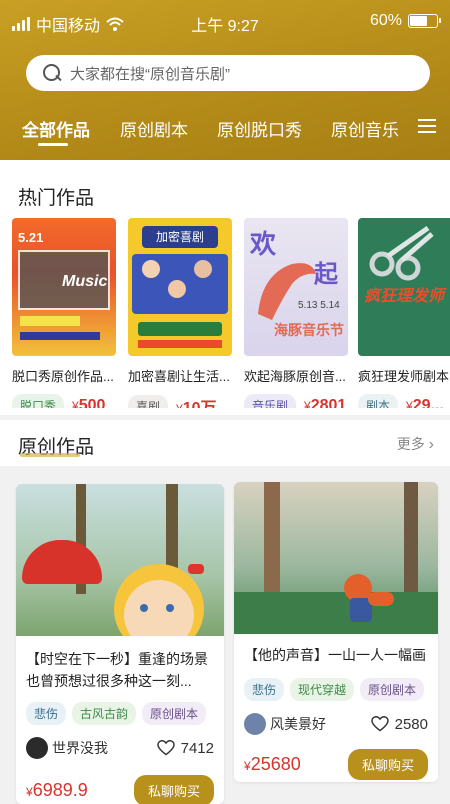 The image size is (450, 804). Describe the element at coordinates (196, 401) in the screenshot. I see `hot-item-price: ¥10万` at that location.